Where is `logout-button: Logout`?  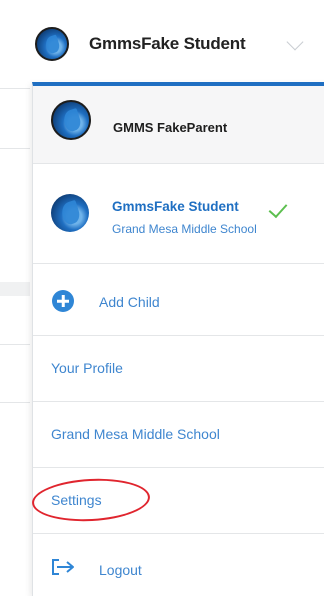 logout-button: Logout is located at coordinates (178, 565).